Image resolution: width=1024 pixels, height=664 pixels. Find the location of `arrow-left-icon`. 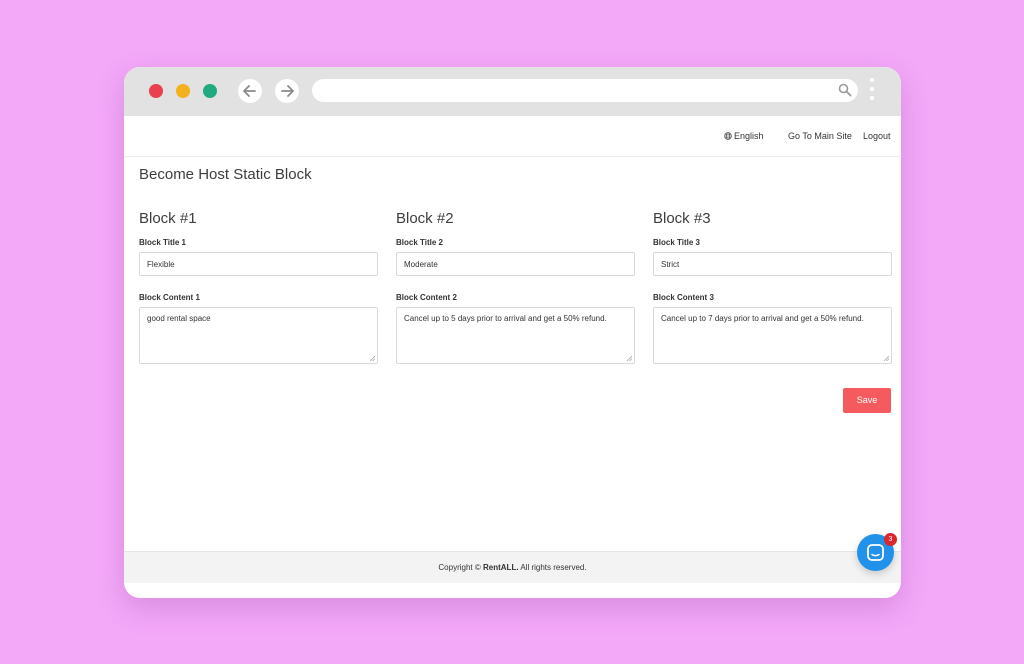

arrow-left-icon is located at coordinates (249, 91).